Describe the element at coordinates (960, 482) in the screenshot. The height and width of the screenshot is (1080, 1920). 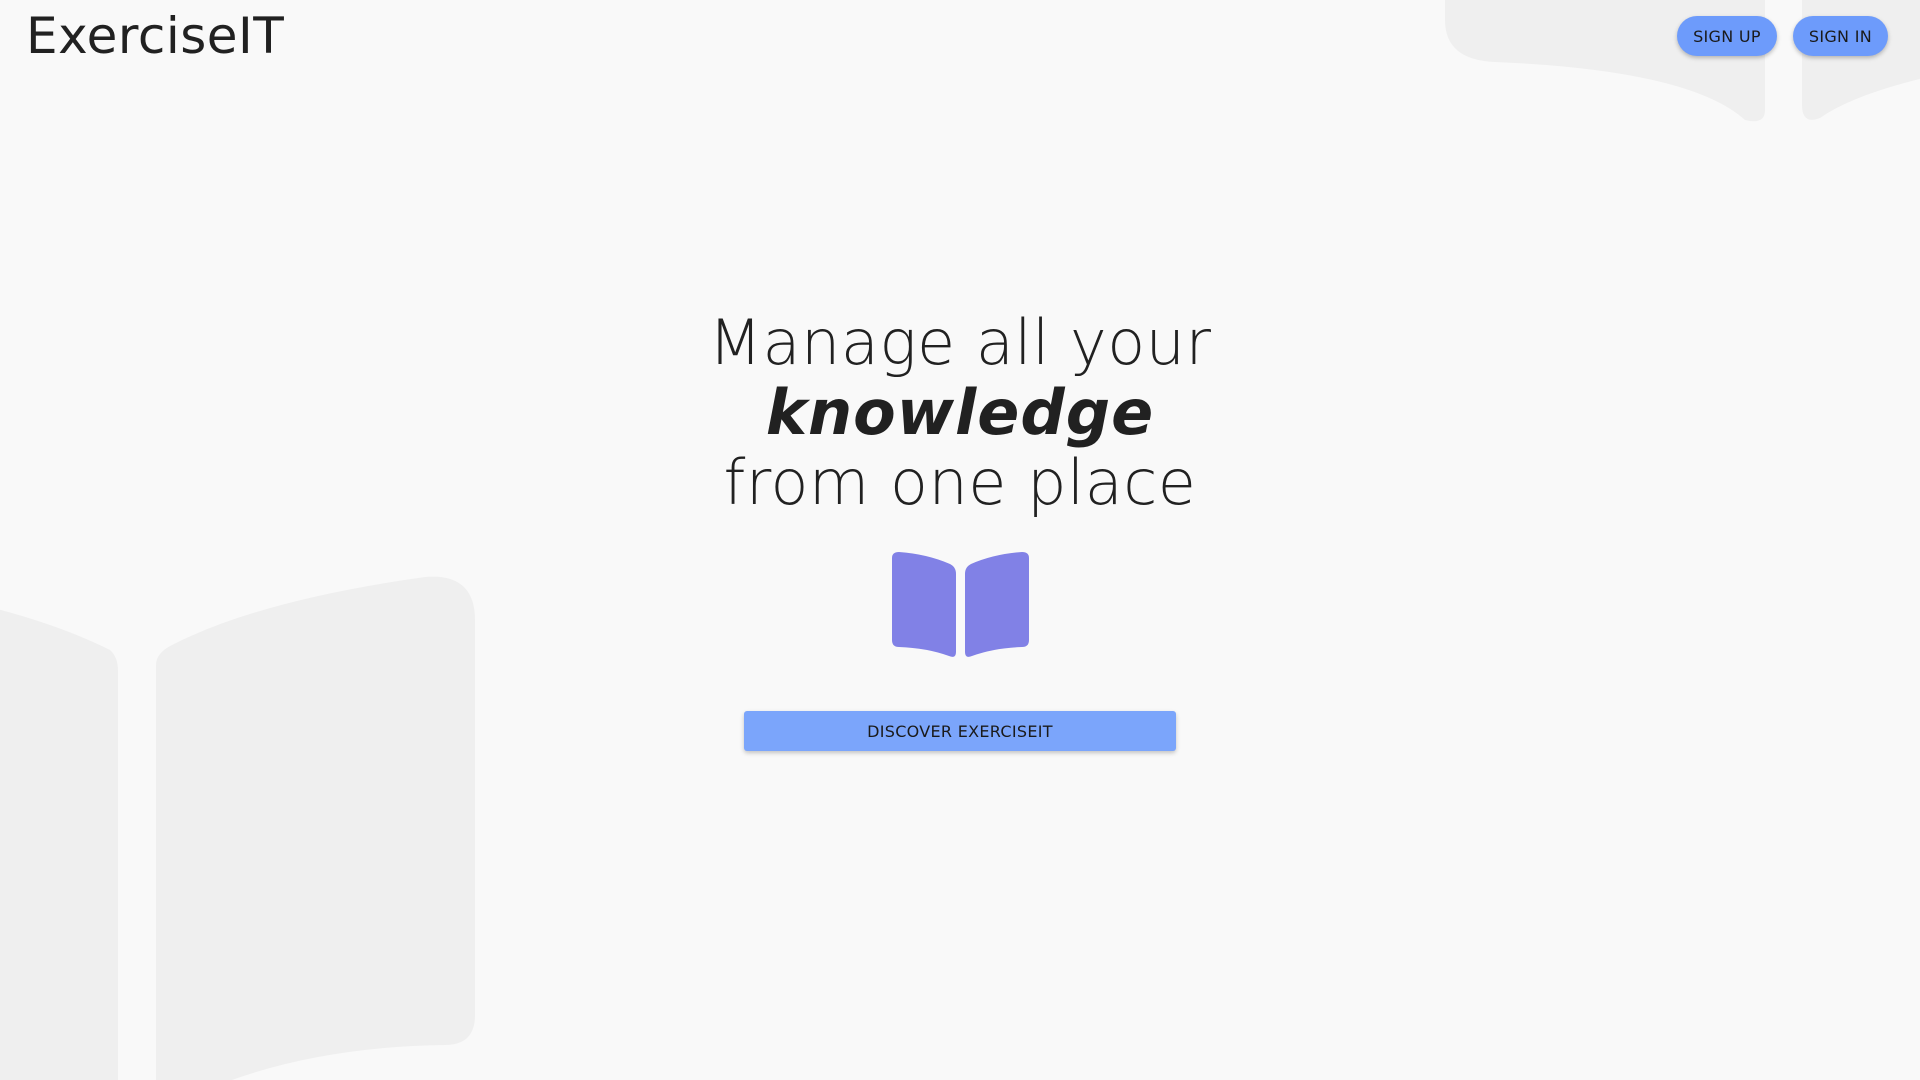
I see `hero-line-3: from one place` at that location.